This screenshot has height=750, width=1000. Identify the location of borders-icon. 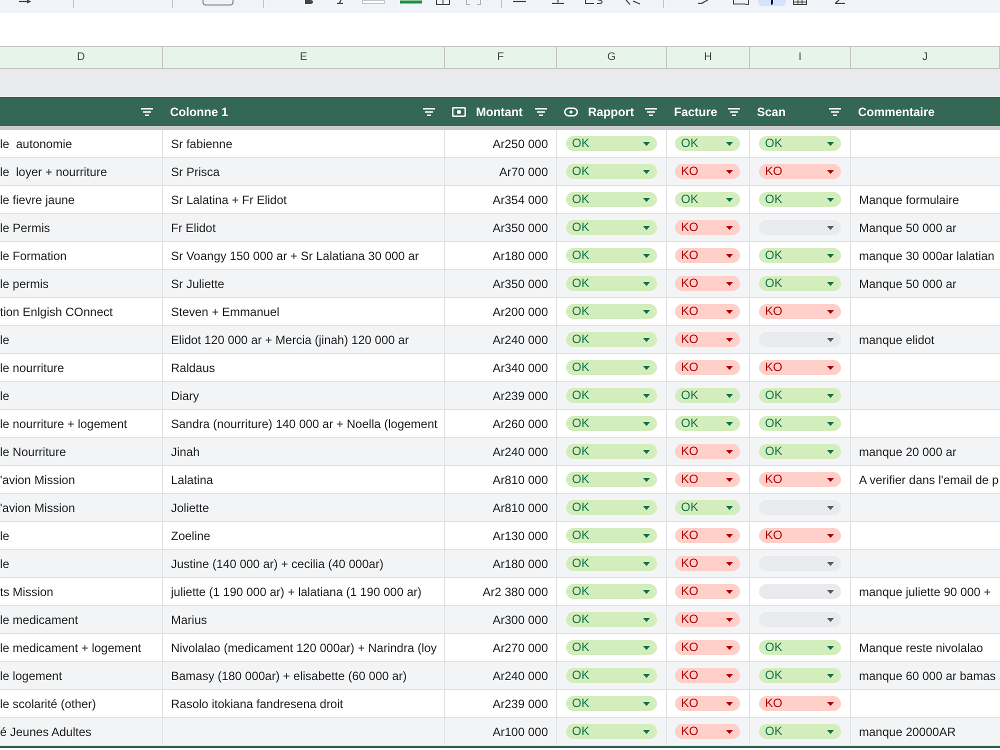
(443, 2).